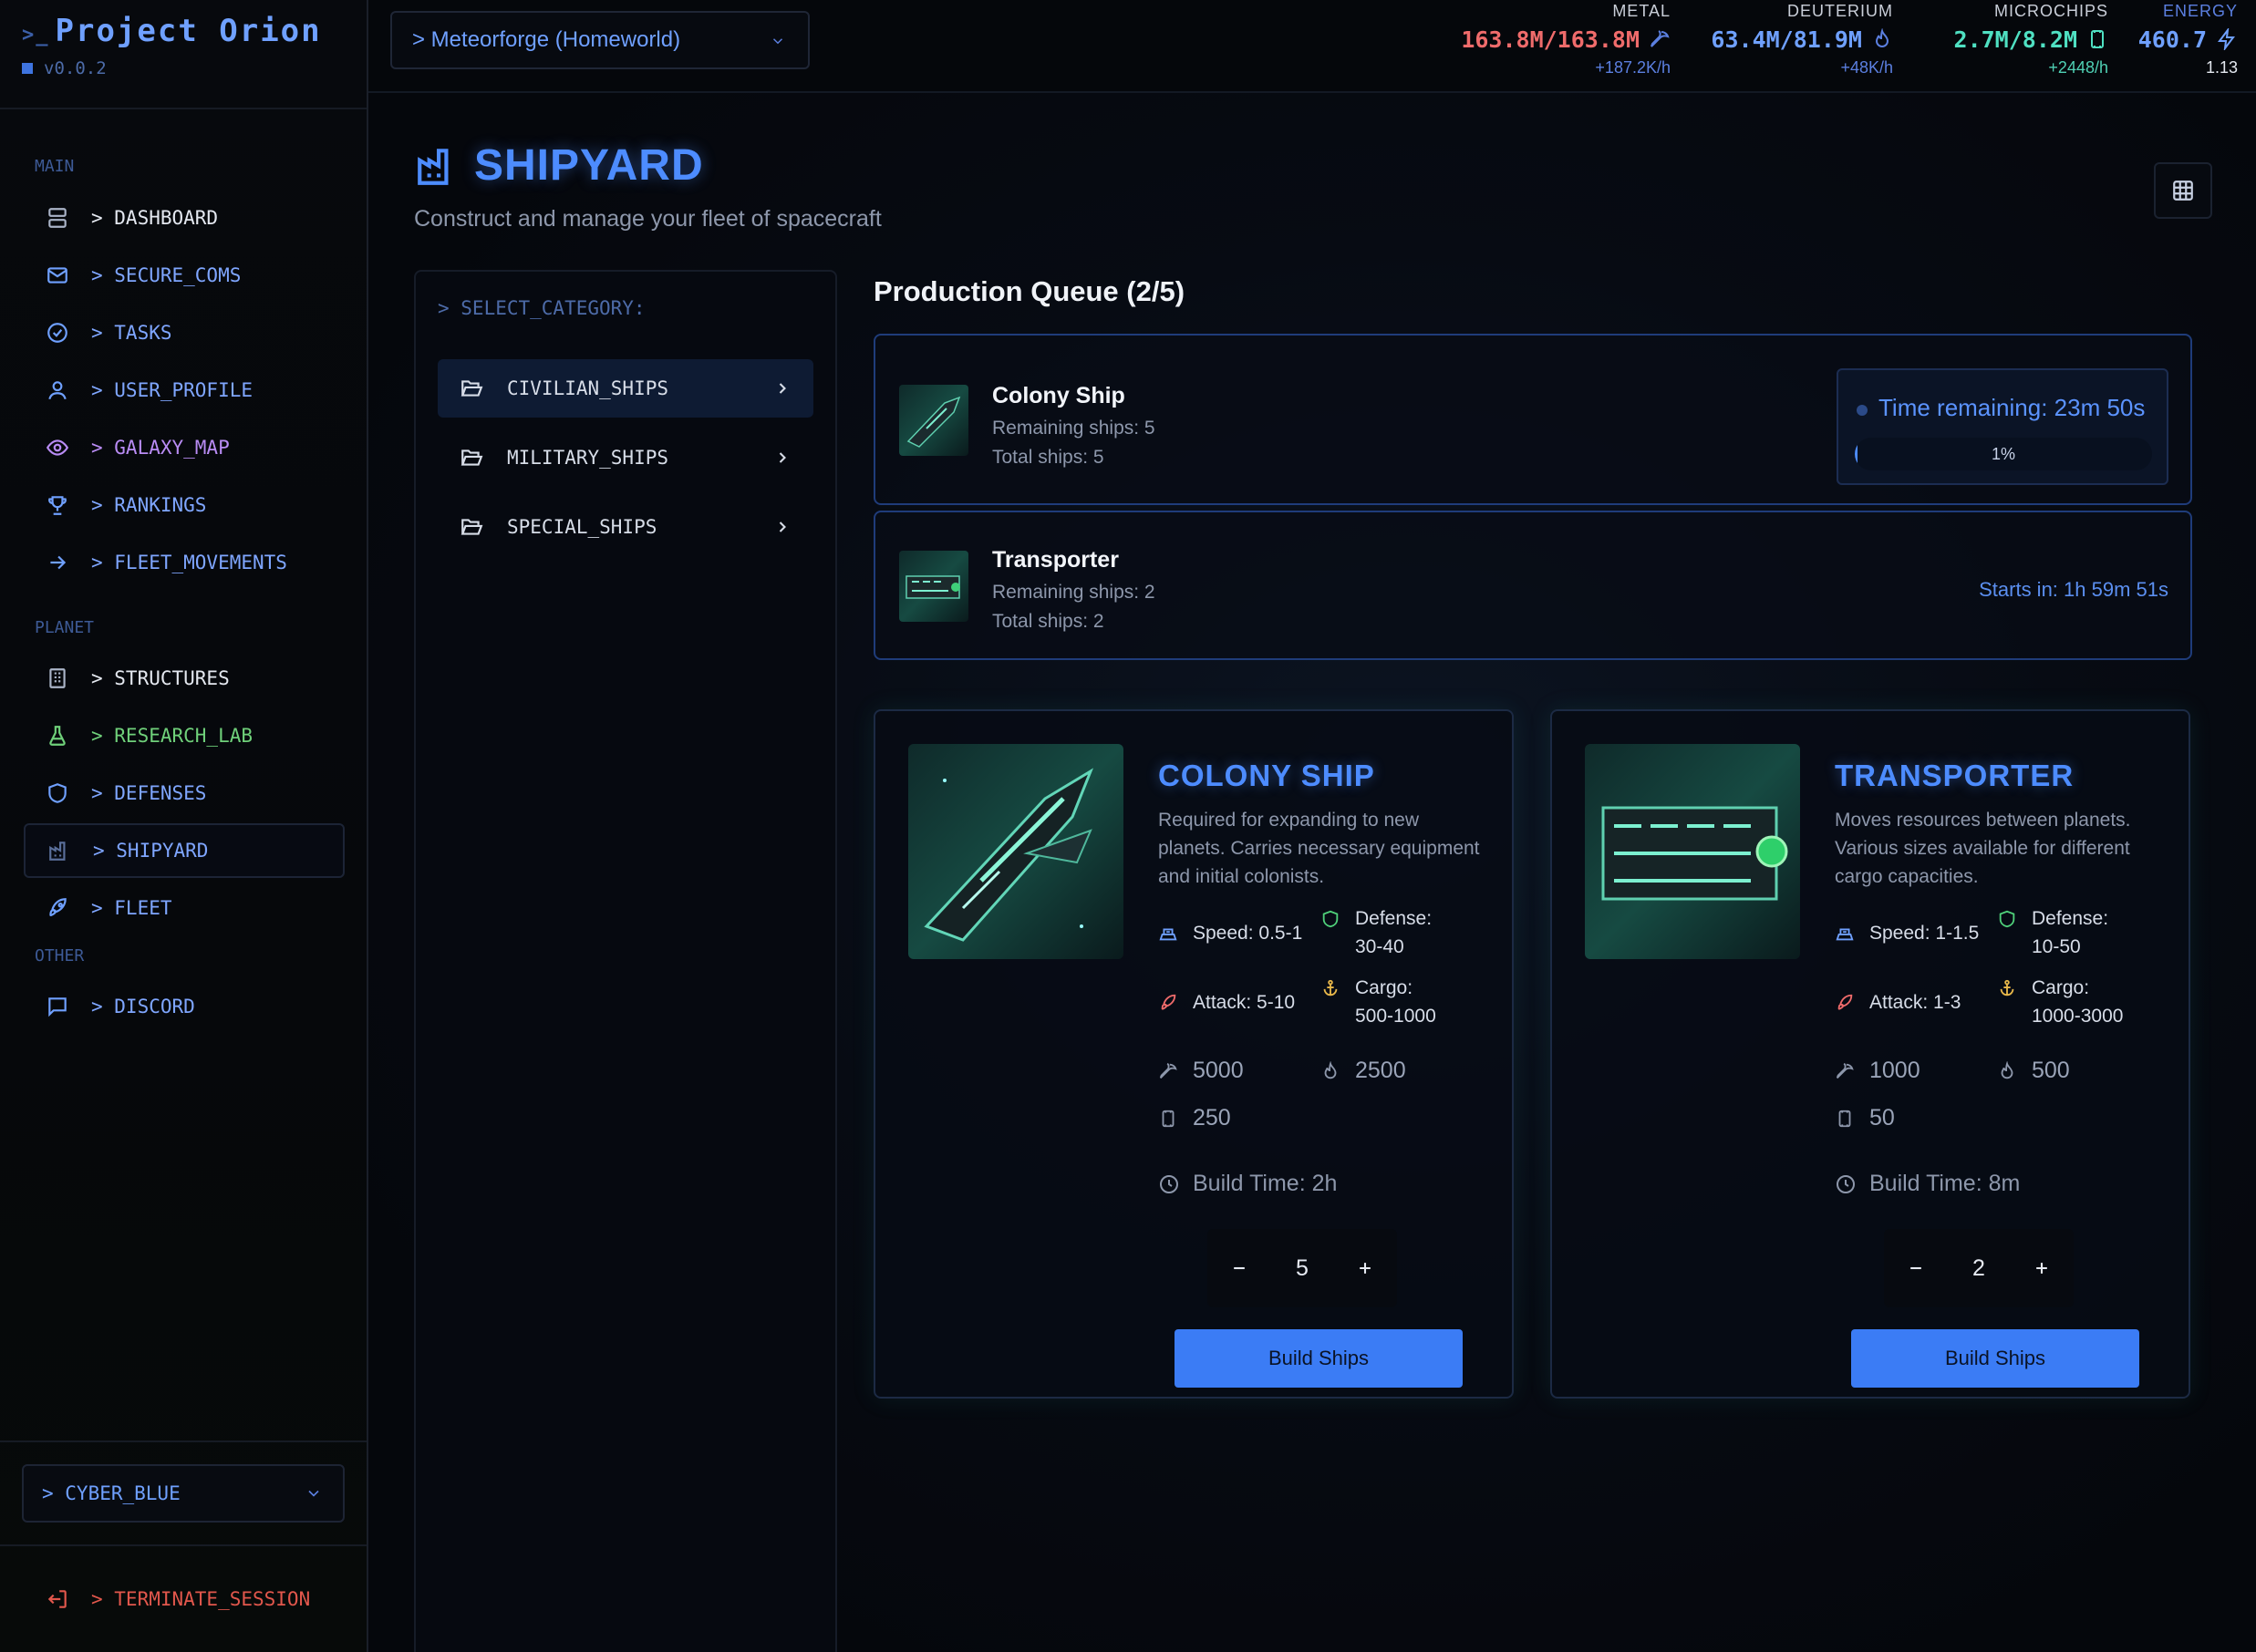 Image resolution: width=2256 pixels, height=1652 pixels. I want to click on category-item-military-ships: MILITARY_SHIPS, so click(625, 457).